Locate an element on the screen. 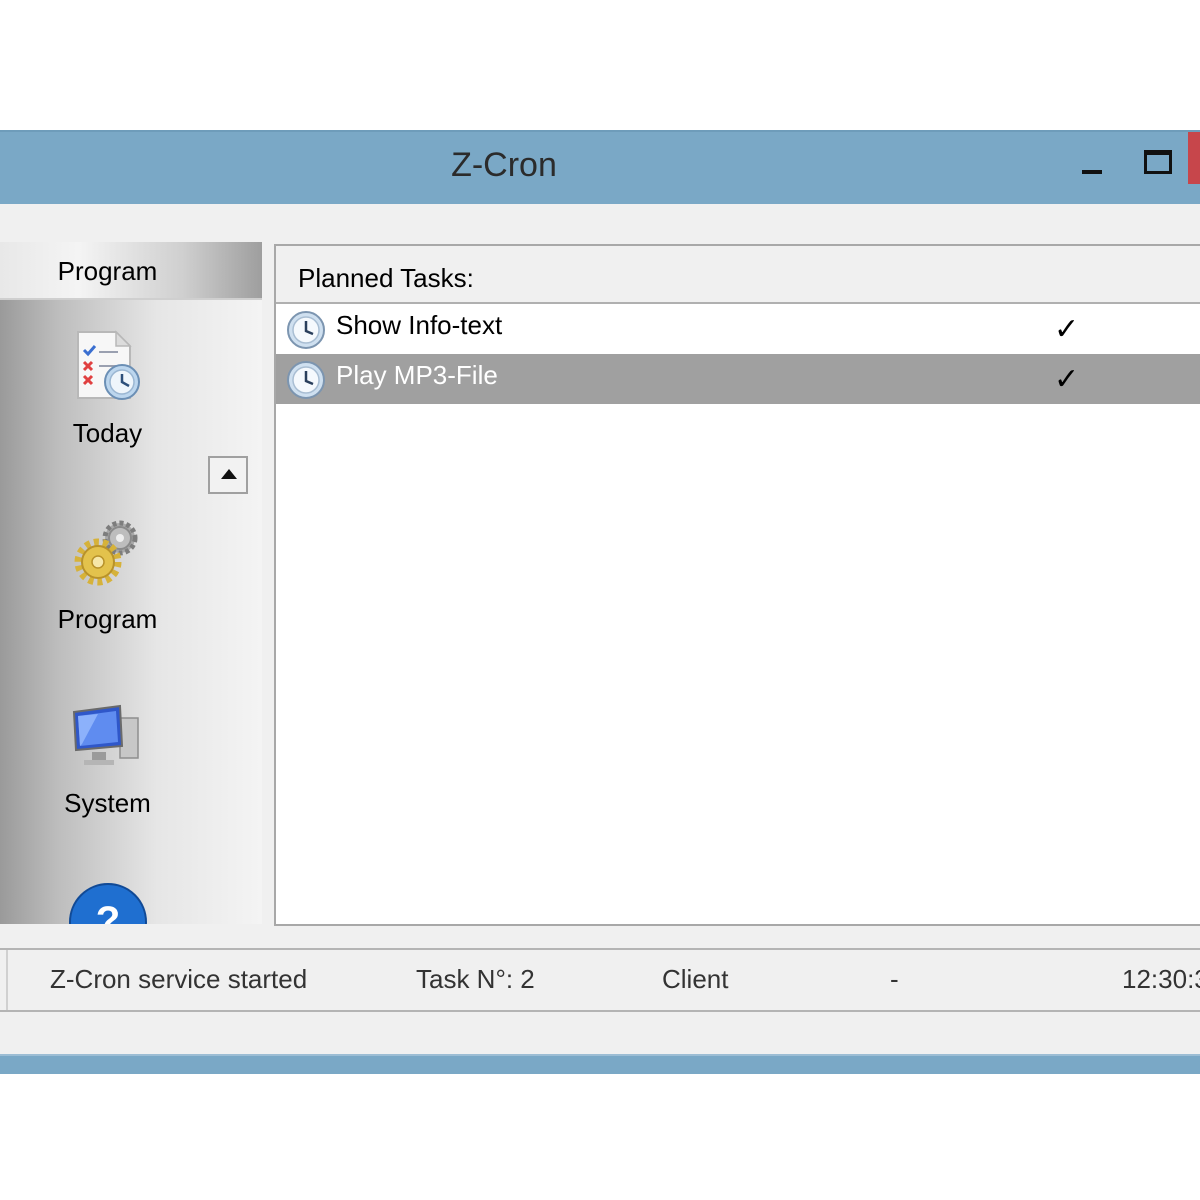  sidebar-item-program: Program is located at coordinates (107, 573).